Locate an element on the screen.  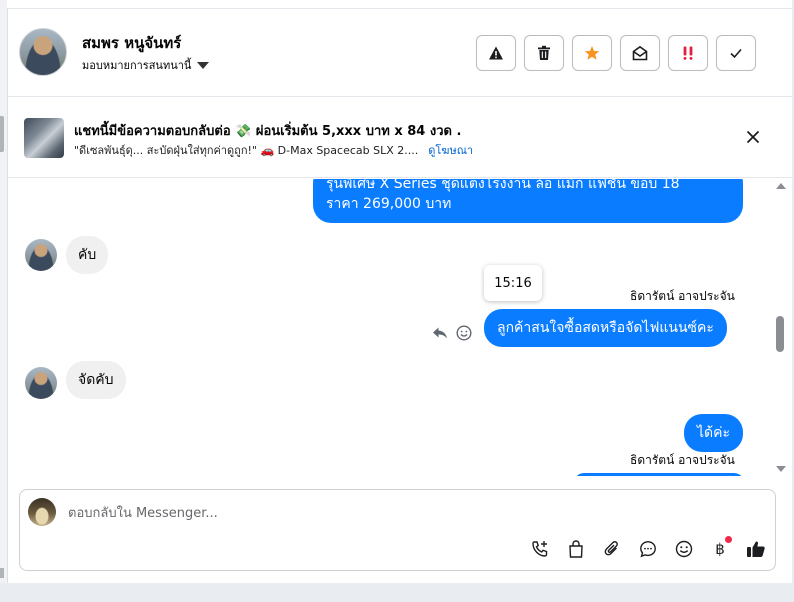
star-button is located at coordinates (592, 53).